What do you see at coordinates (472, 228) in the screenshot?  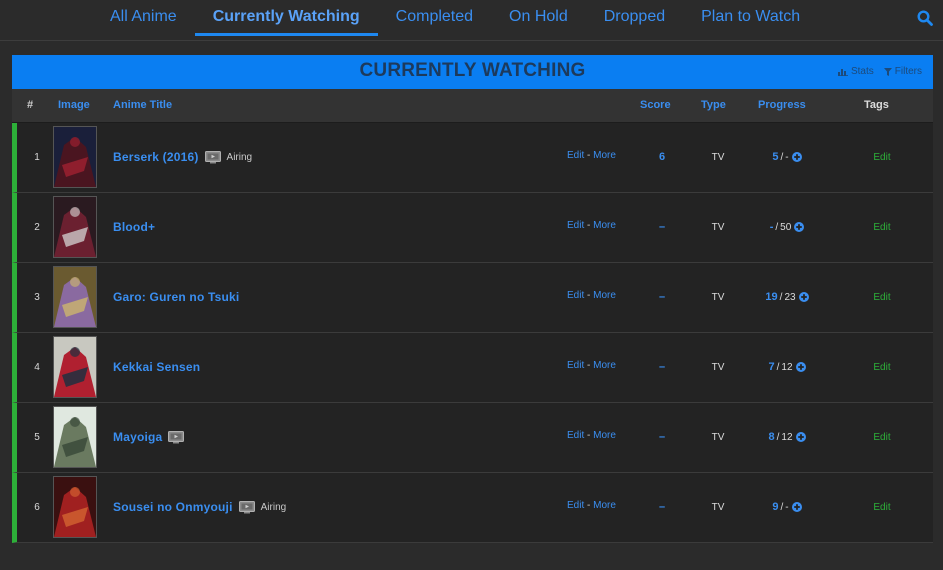 I see `list-row: 2 Blood+ Edit - More – TV - / 50 Edit` at bounding box center [472, 228].